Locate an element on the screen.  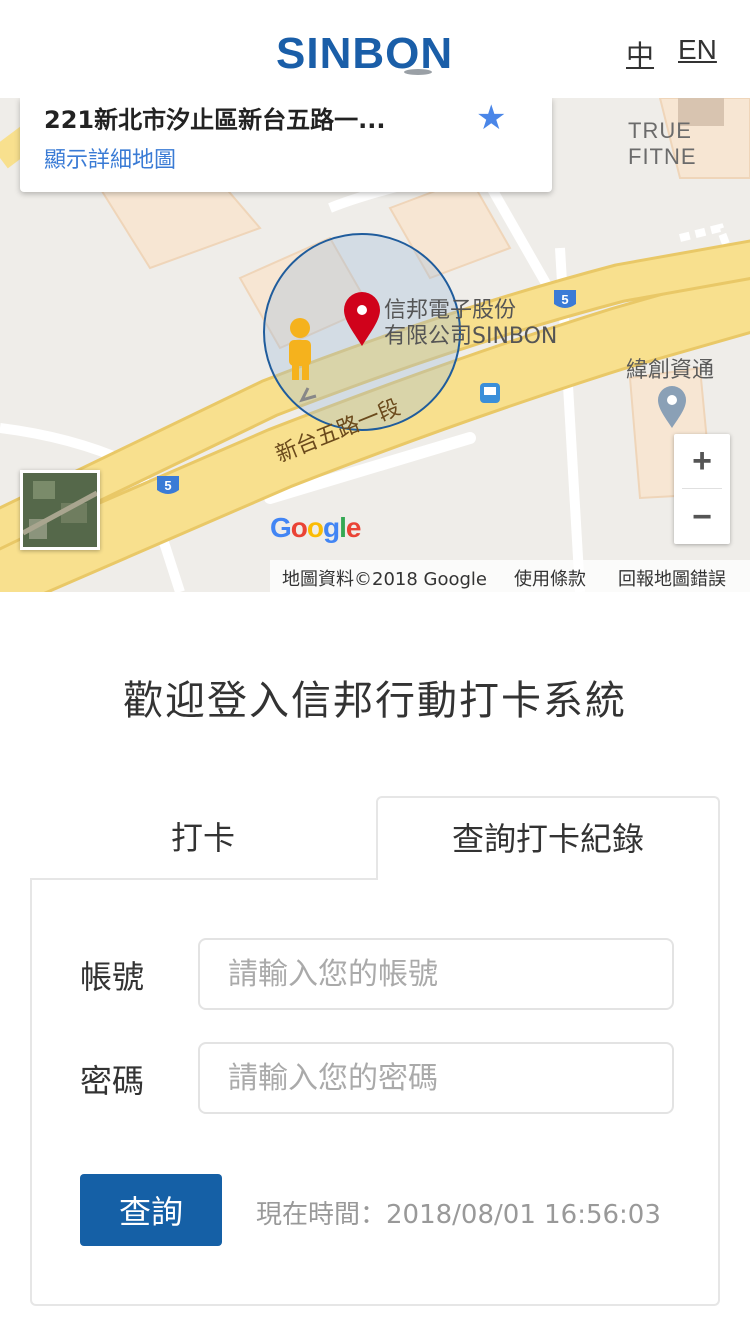
logo-text: SINBON is located at coordinates (364, 53).